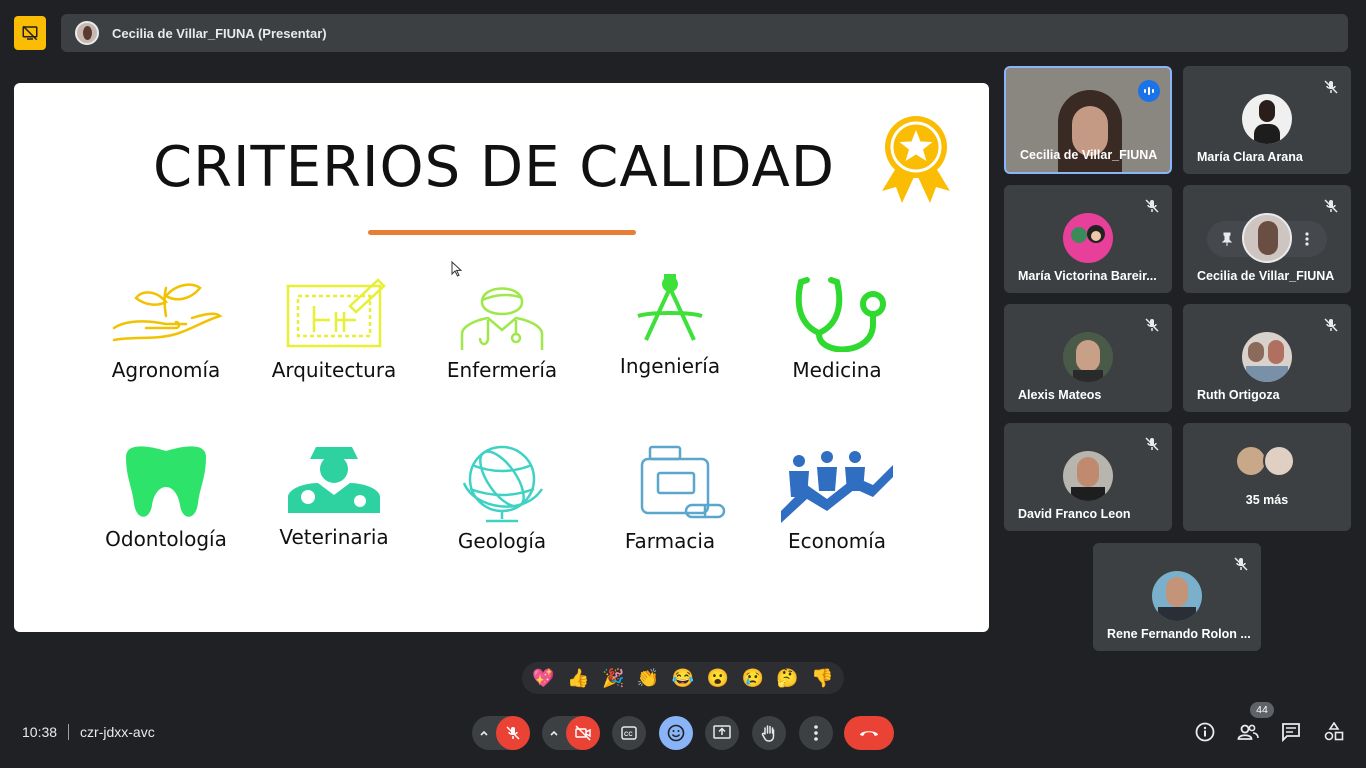 The width and height of the screenshot is (1366, 768). What do you see at coordinates (670, 307) in the screenshot?
I see `compass-icon` at bounding box center [670, 307].